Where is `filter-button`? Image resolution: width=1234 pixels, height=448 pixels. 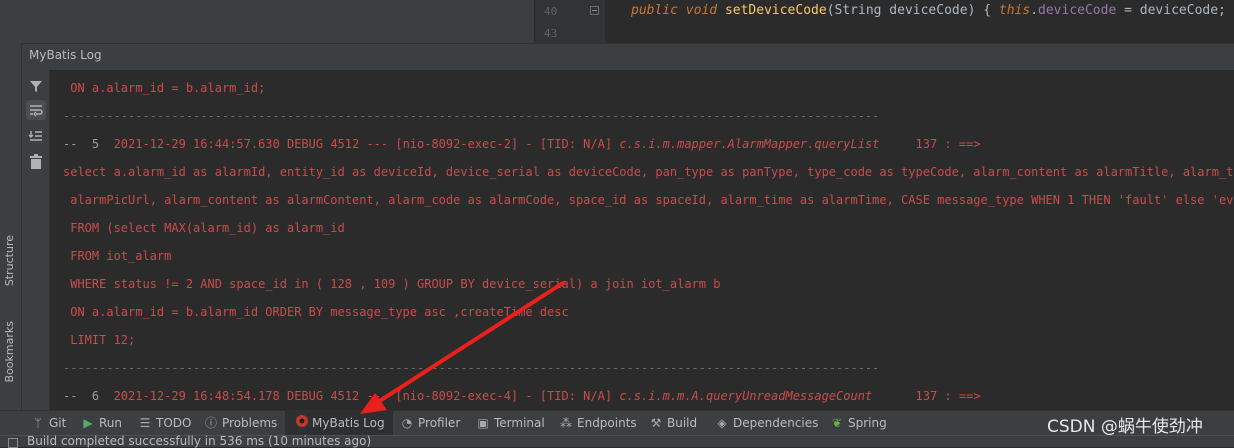
filter-button is located at coordinates (36, 86).